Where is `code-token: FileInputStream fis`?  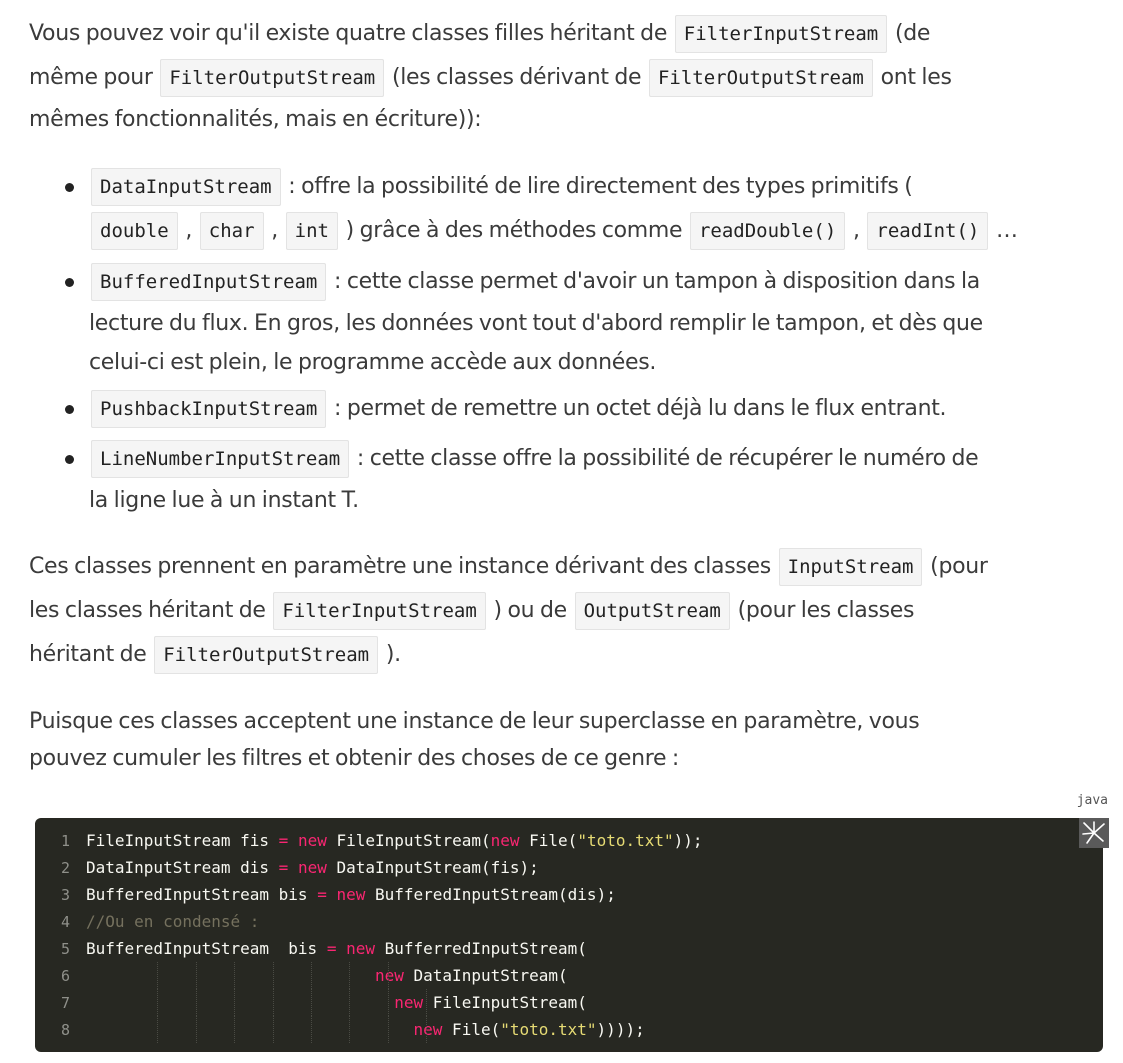 code-token: FileInputStream fis is located at coordinates (182, 840).